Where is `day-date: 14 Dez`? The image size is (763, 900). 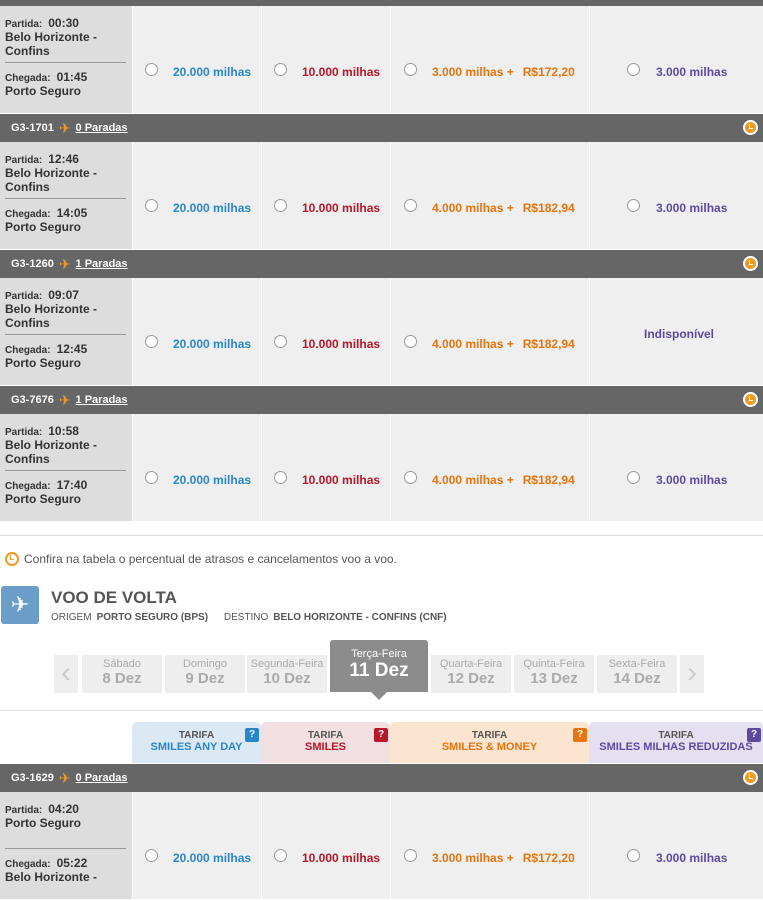
day-date: 14 Dez is located at coordinates (637, 678).